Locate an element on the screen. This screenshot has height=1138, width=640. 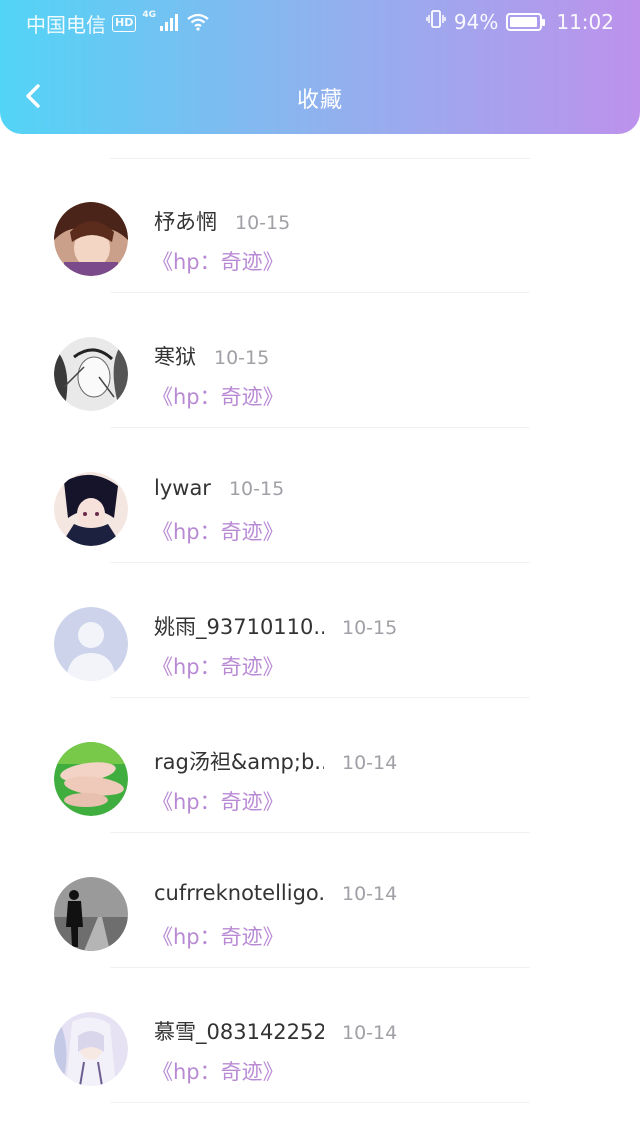
network-type: 4G is located at coordinates (149, 15).